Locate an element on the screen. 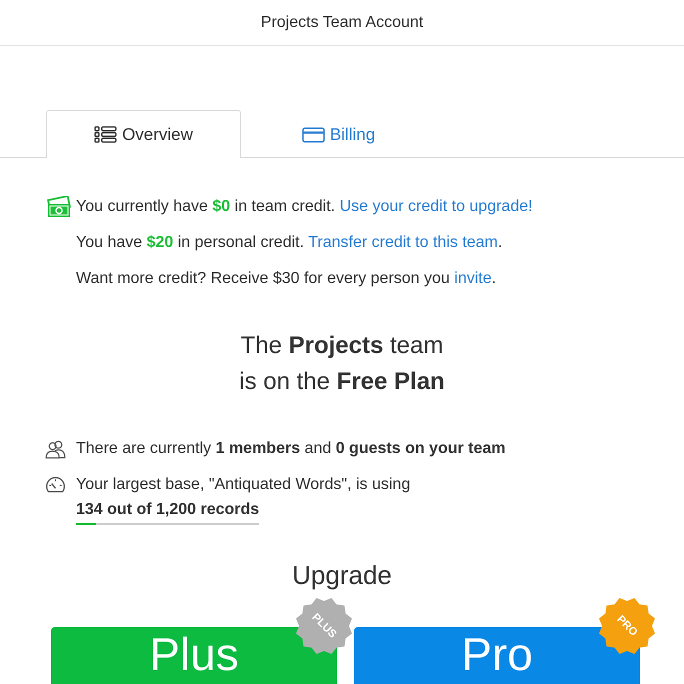 The height and width of the screenshot is (684, 684). credit-link: Use your credit to upgrade! is located at coordinates (436, 206).